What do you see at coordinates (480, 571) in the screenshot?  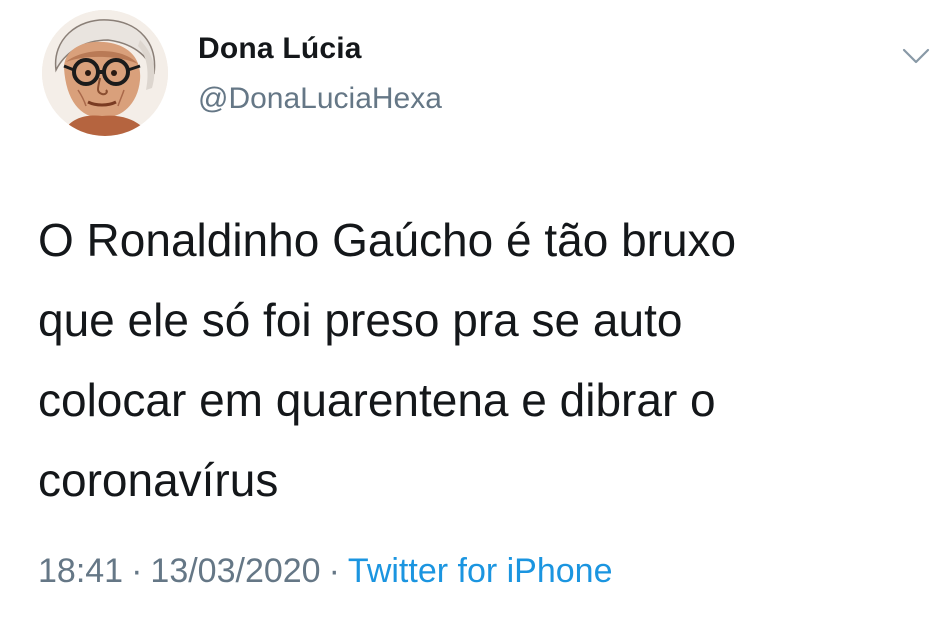 I see `tweet-source-link: Twitter for iPhone` at bounding box center [480, 571].